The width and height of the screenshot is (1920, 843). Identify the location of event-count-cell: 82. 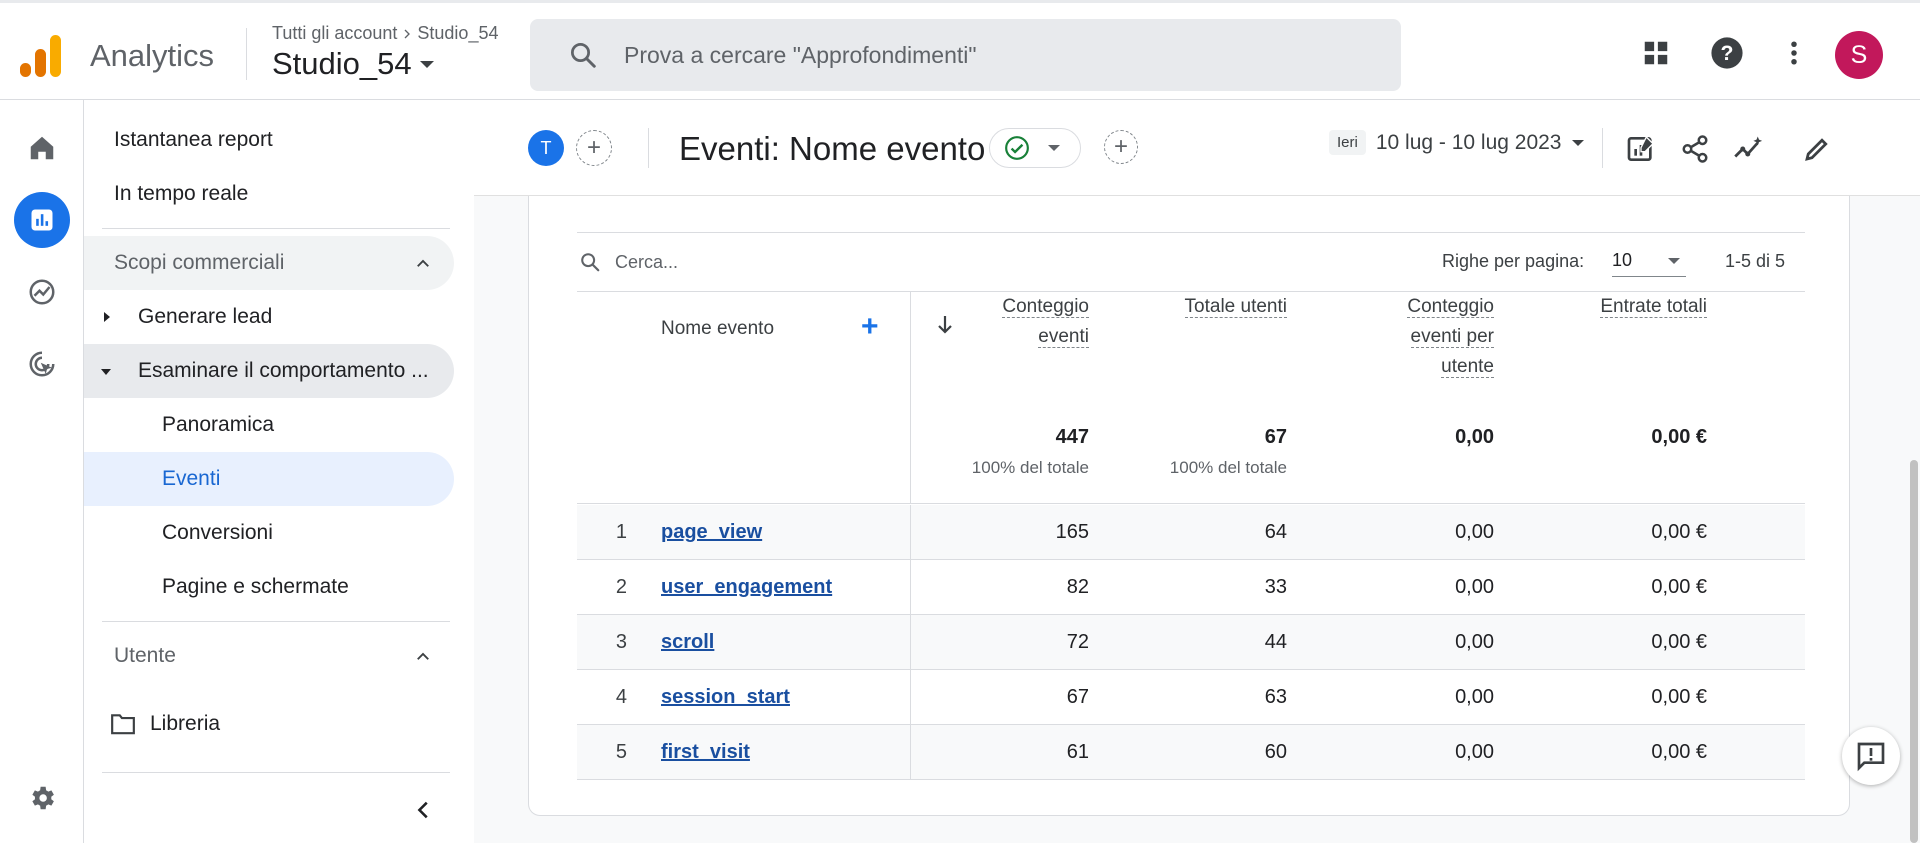
(1077, 587).